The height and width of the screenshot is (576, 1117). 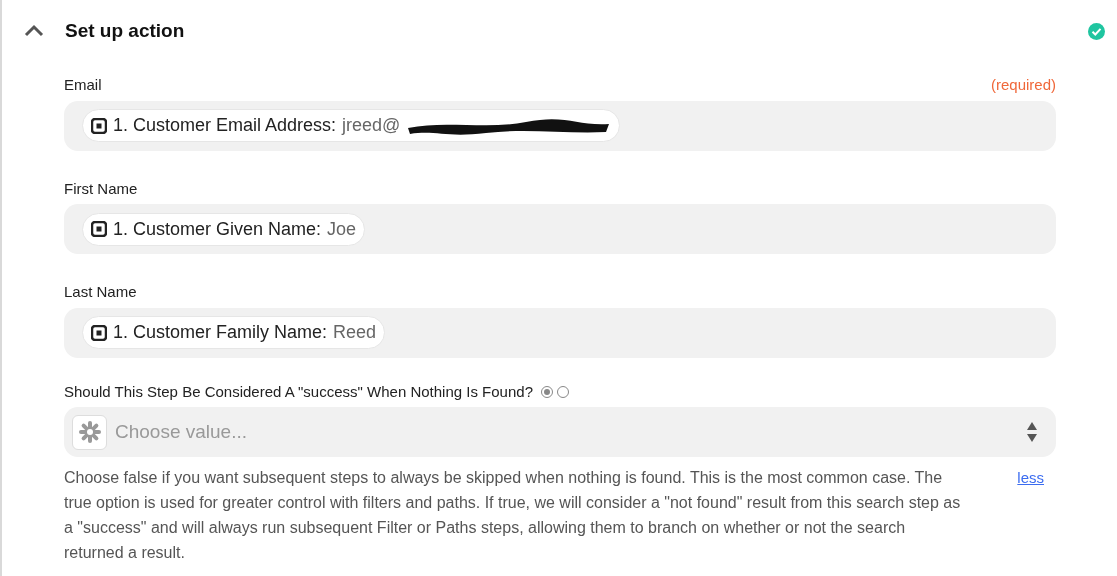 What do you see at coordinates (355, 332) in the screenshot?
I see `token-value: Reed` at bounding box center [355, 332].